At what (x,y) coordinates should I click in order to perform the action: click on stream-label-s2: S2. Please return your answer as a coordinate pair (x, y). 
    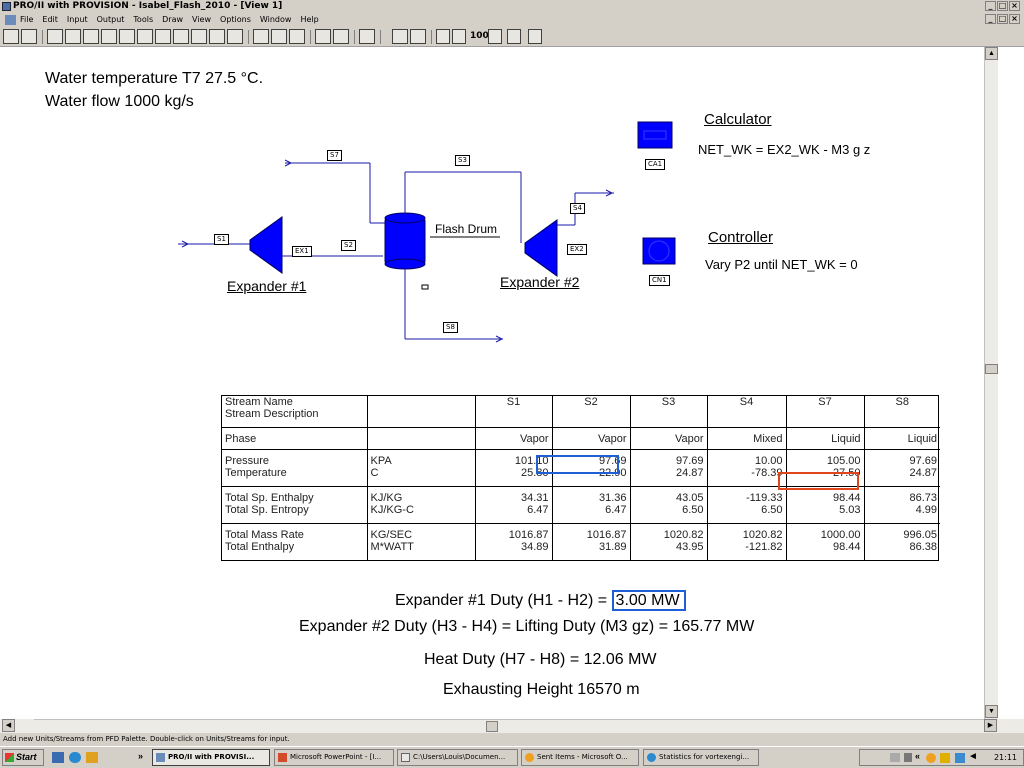
    Looking at the image, I should click on (348, 245).